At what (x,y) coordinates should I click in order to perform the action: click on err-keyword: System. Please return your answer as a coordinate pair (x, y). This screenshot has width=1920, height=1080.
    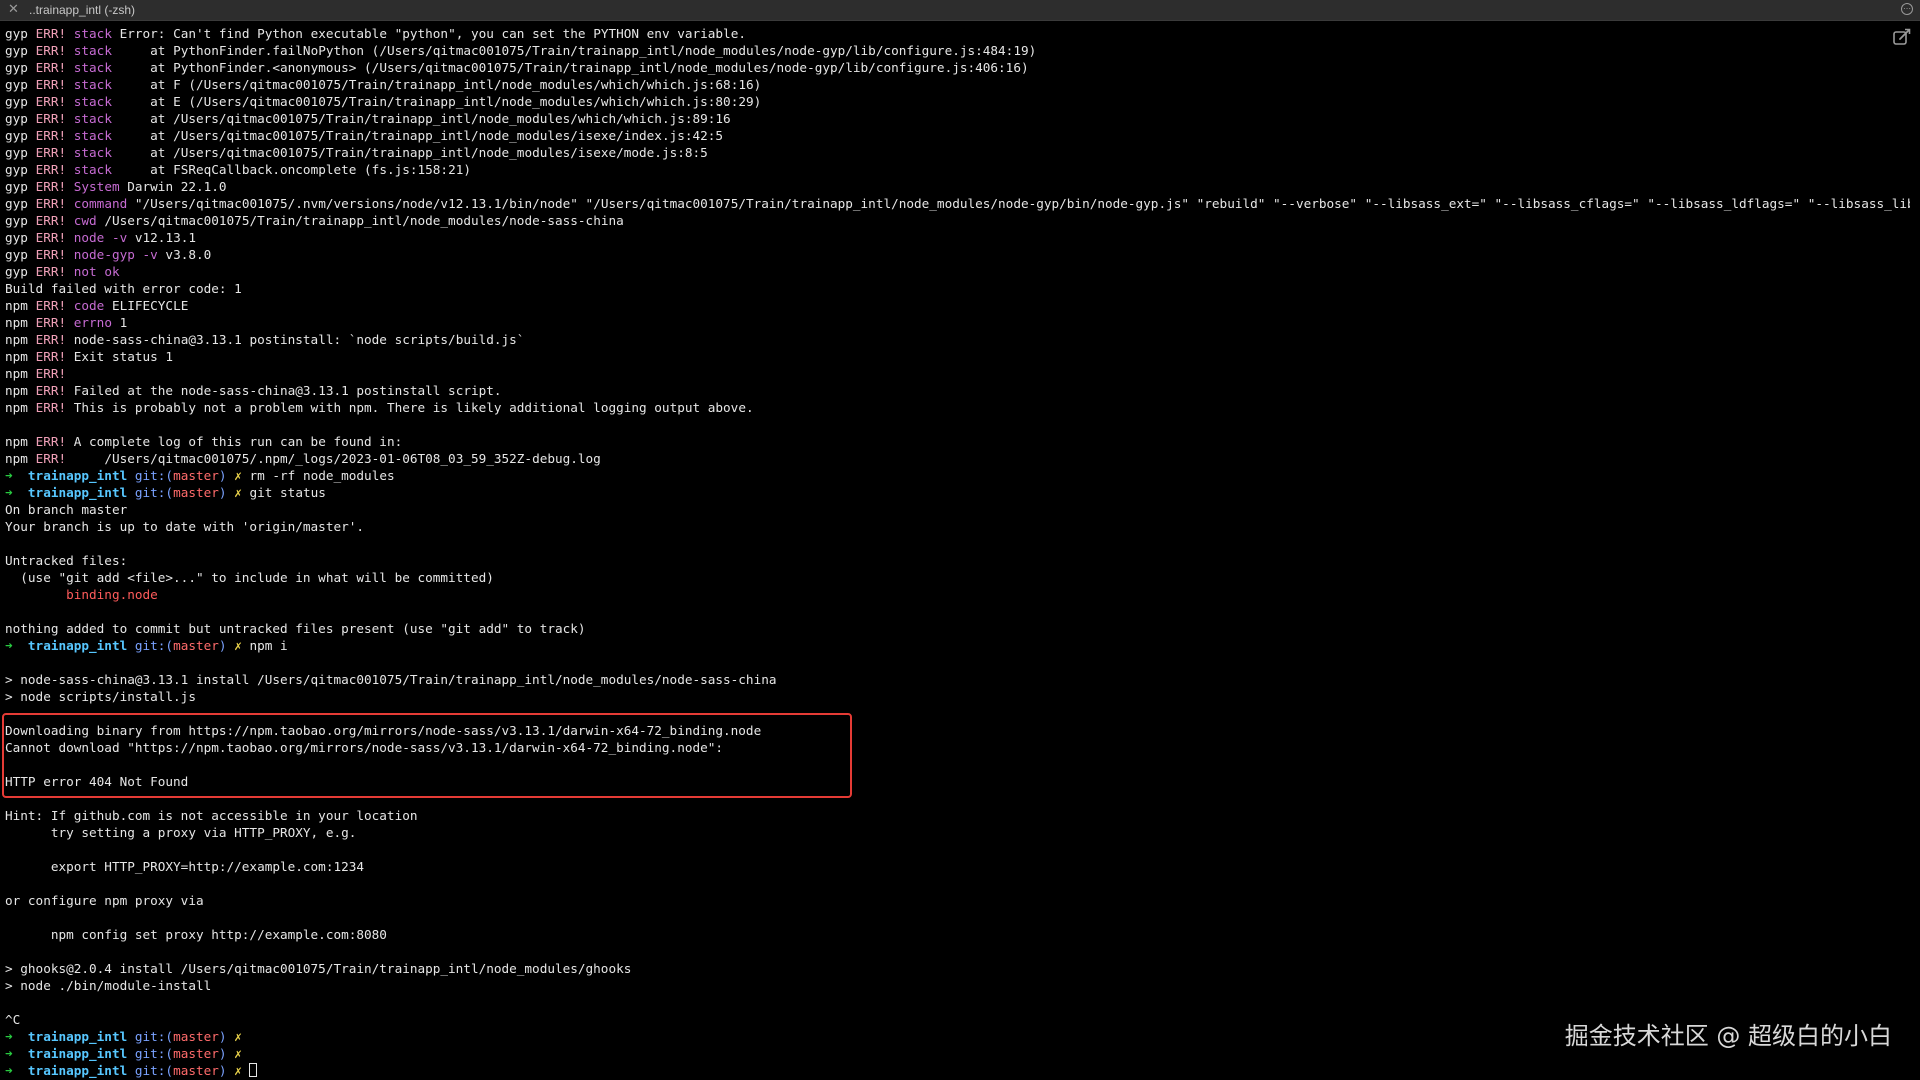
    Looking at the image, I should click on (96, 186).